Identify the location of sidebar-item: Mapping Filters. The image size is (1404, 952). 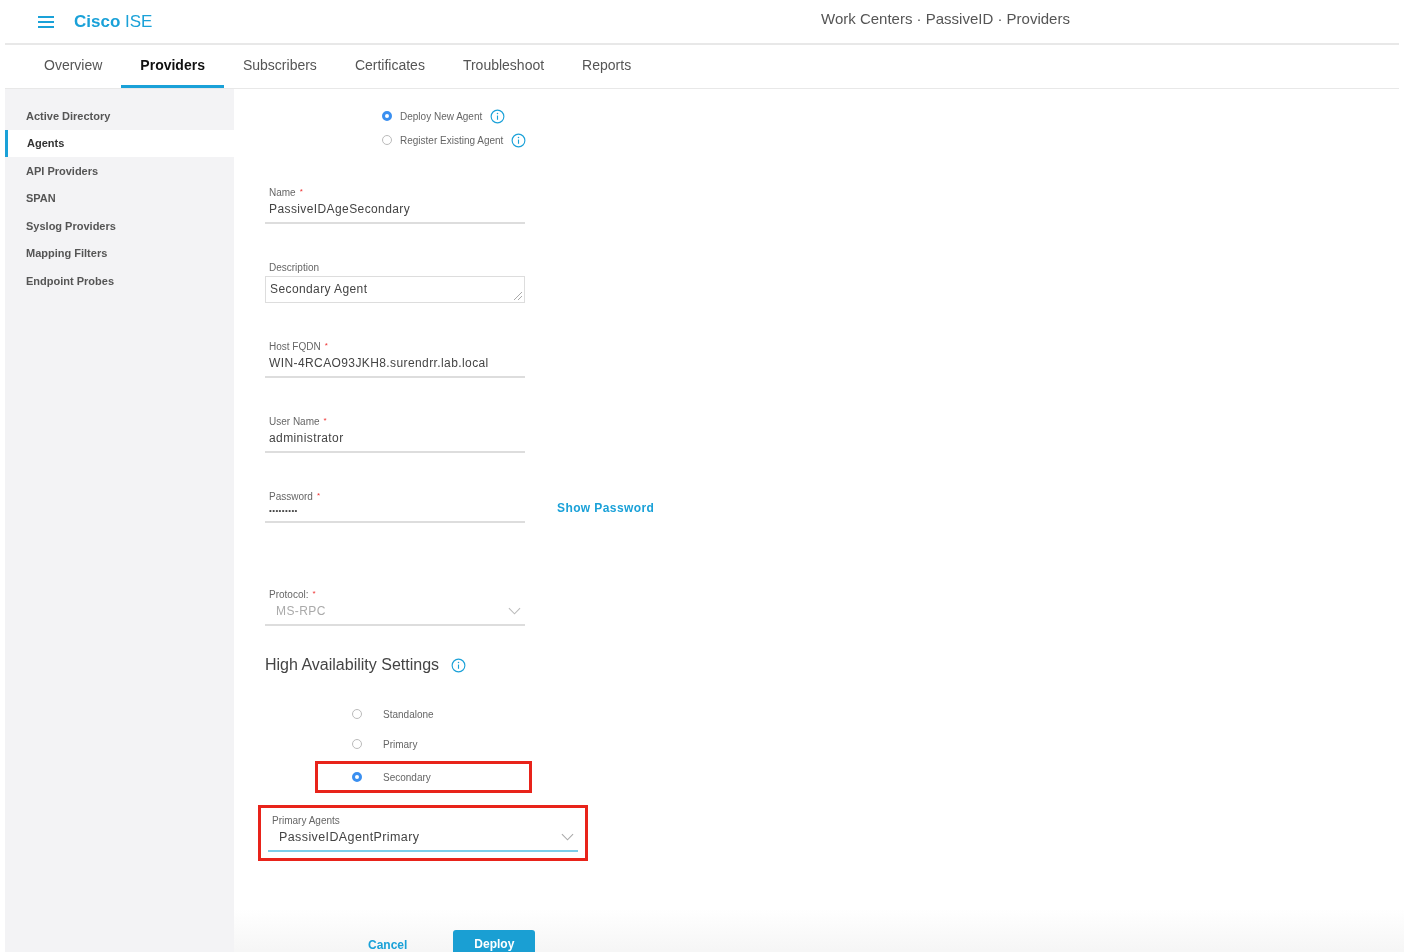
(119, 253).